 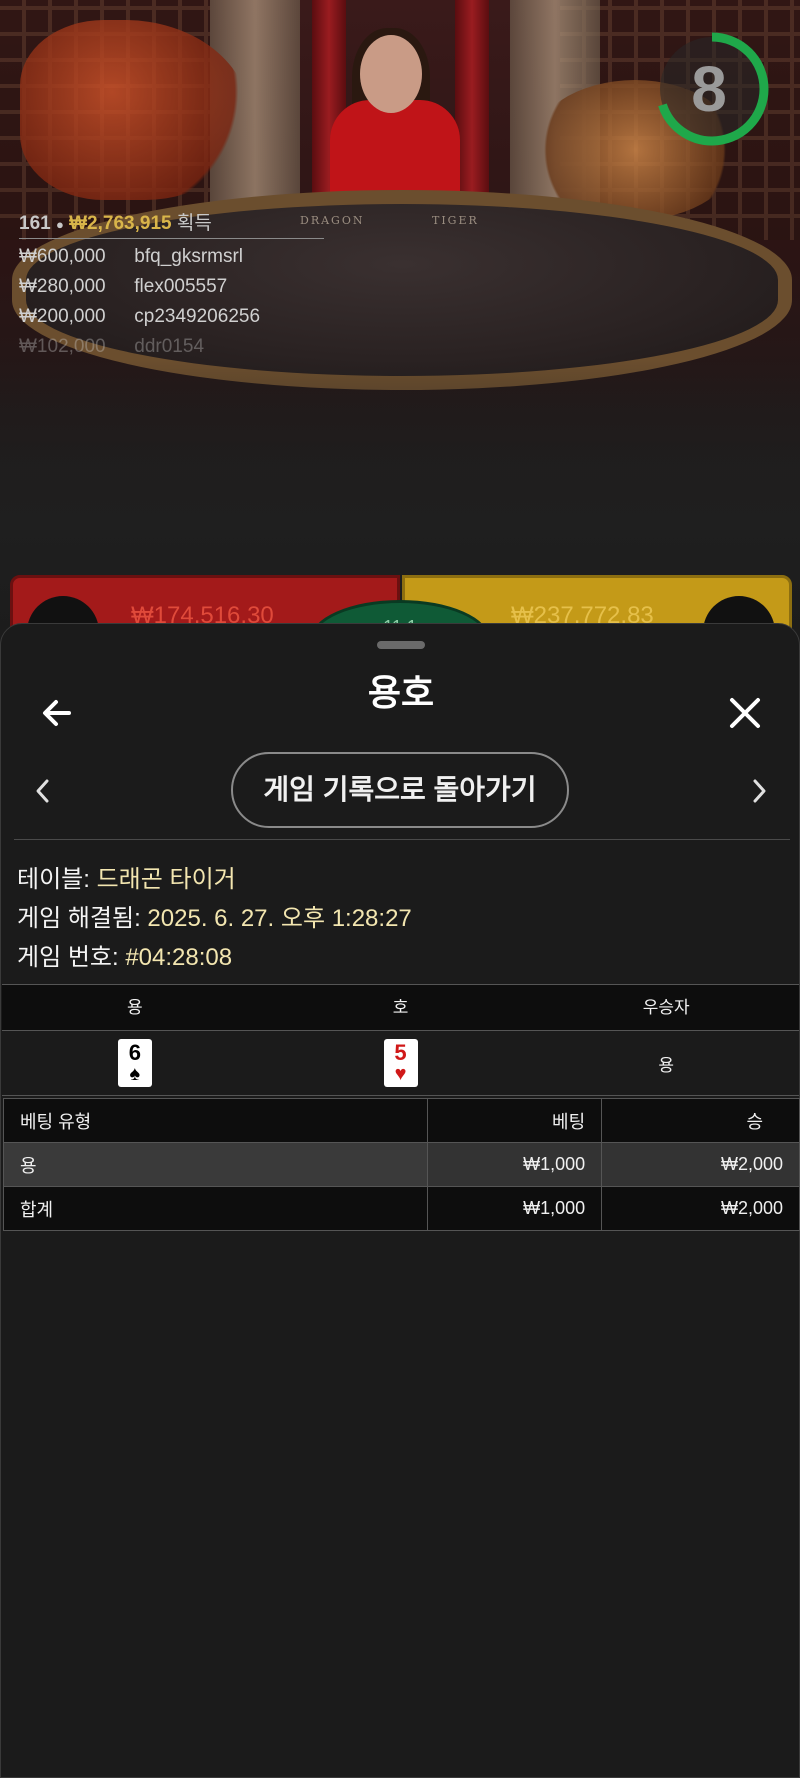 What do you see at coordinates (700, 1120) in the screenshot?
I see `bets-header-win: 승` at bounding box center [700, 1120].